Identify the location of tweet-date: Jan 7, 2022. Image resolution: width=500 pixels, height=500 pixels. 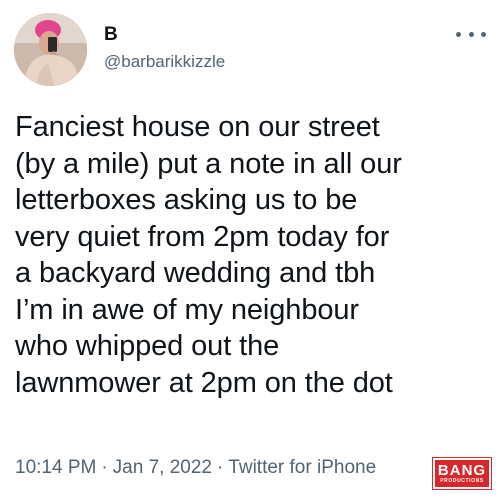
(162, 467).